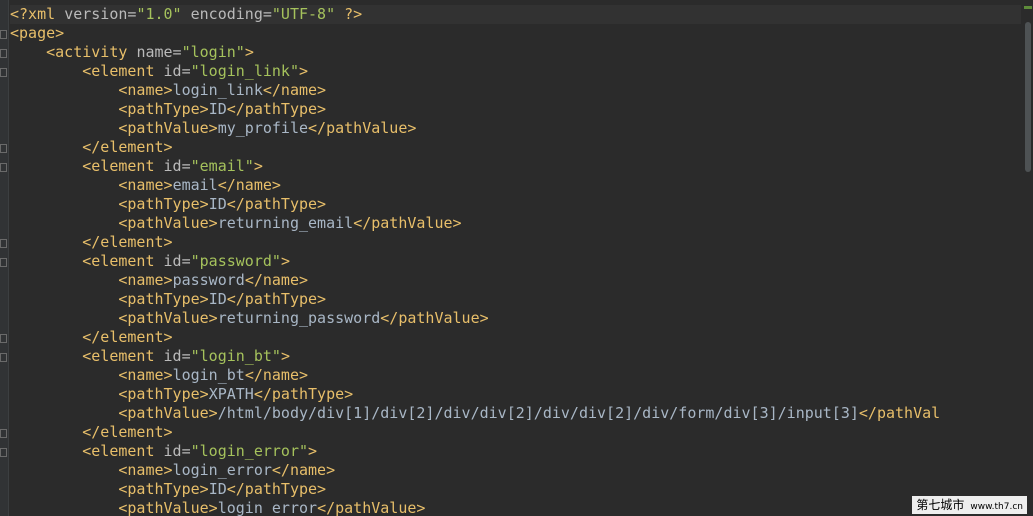 This screenshot has width=1033, height=516. I want to click on code-token-text: ID, so click(217, 299).